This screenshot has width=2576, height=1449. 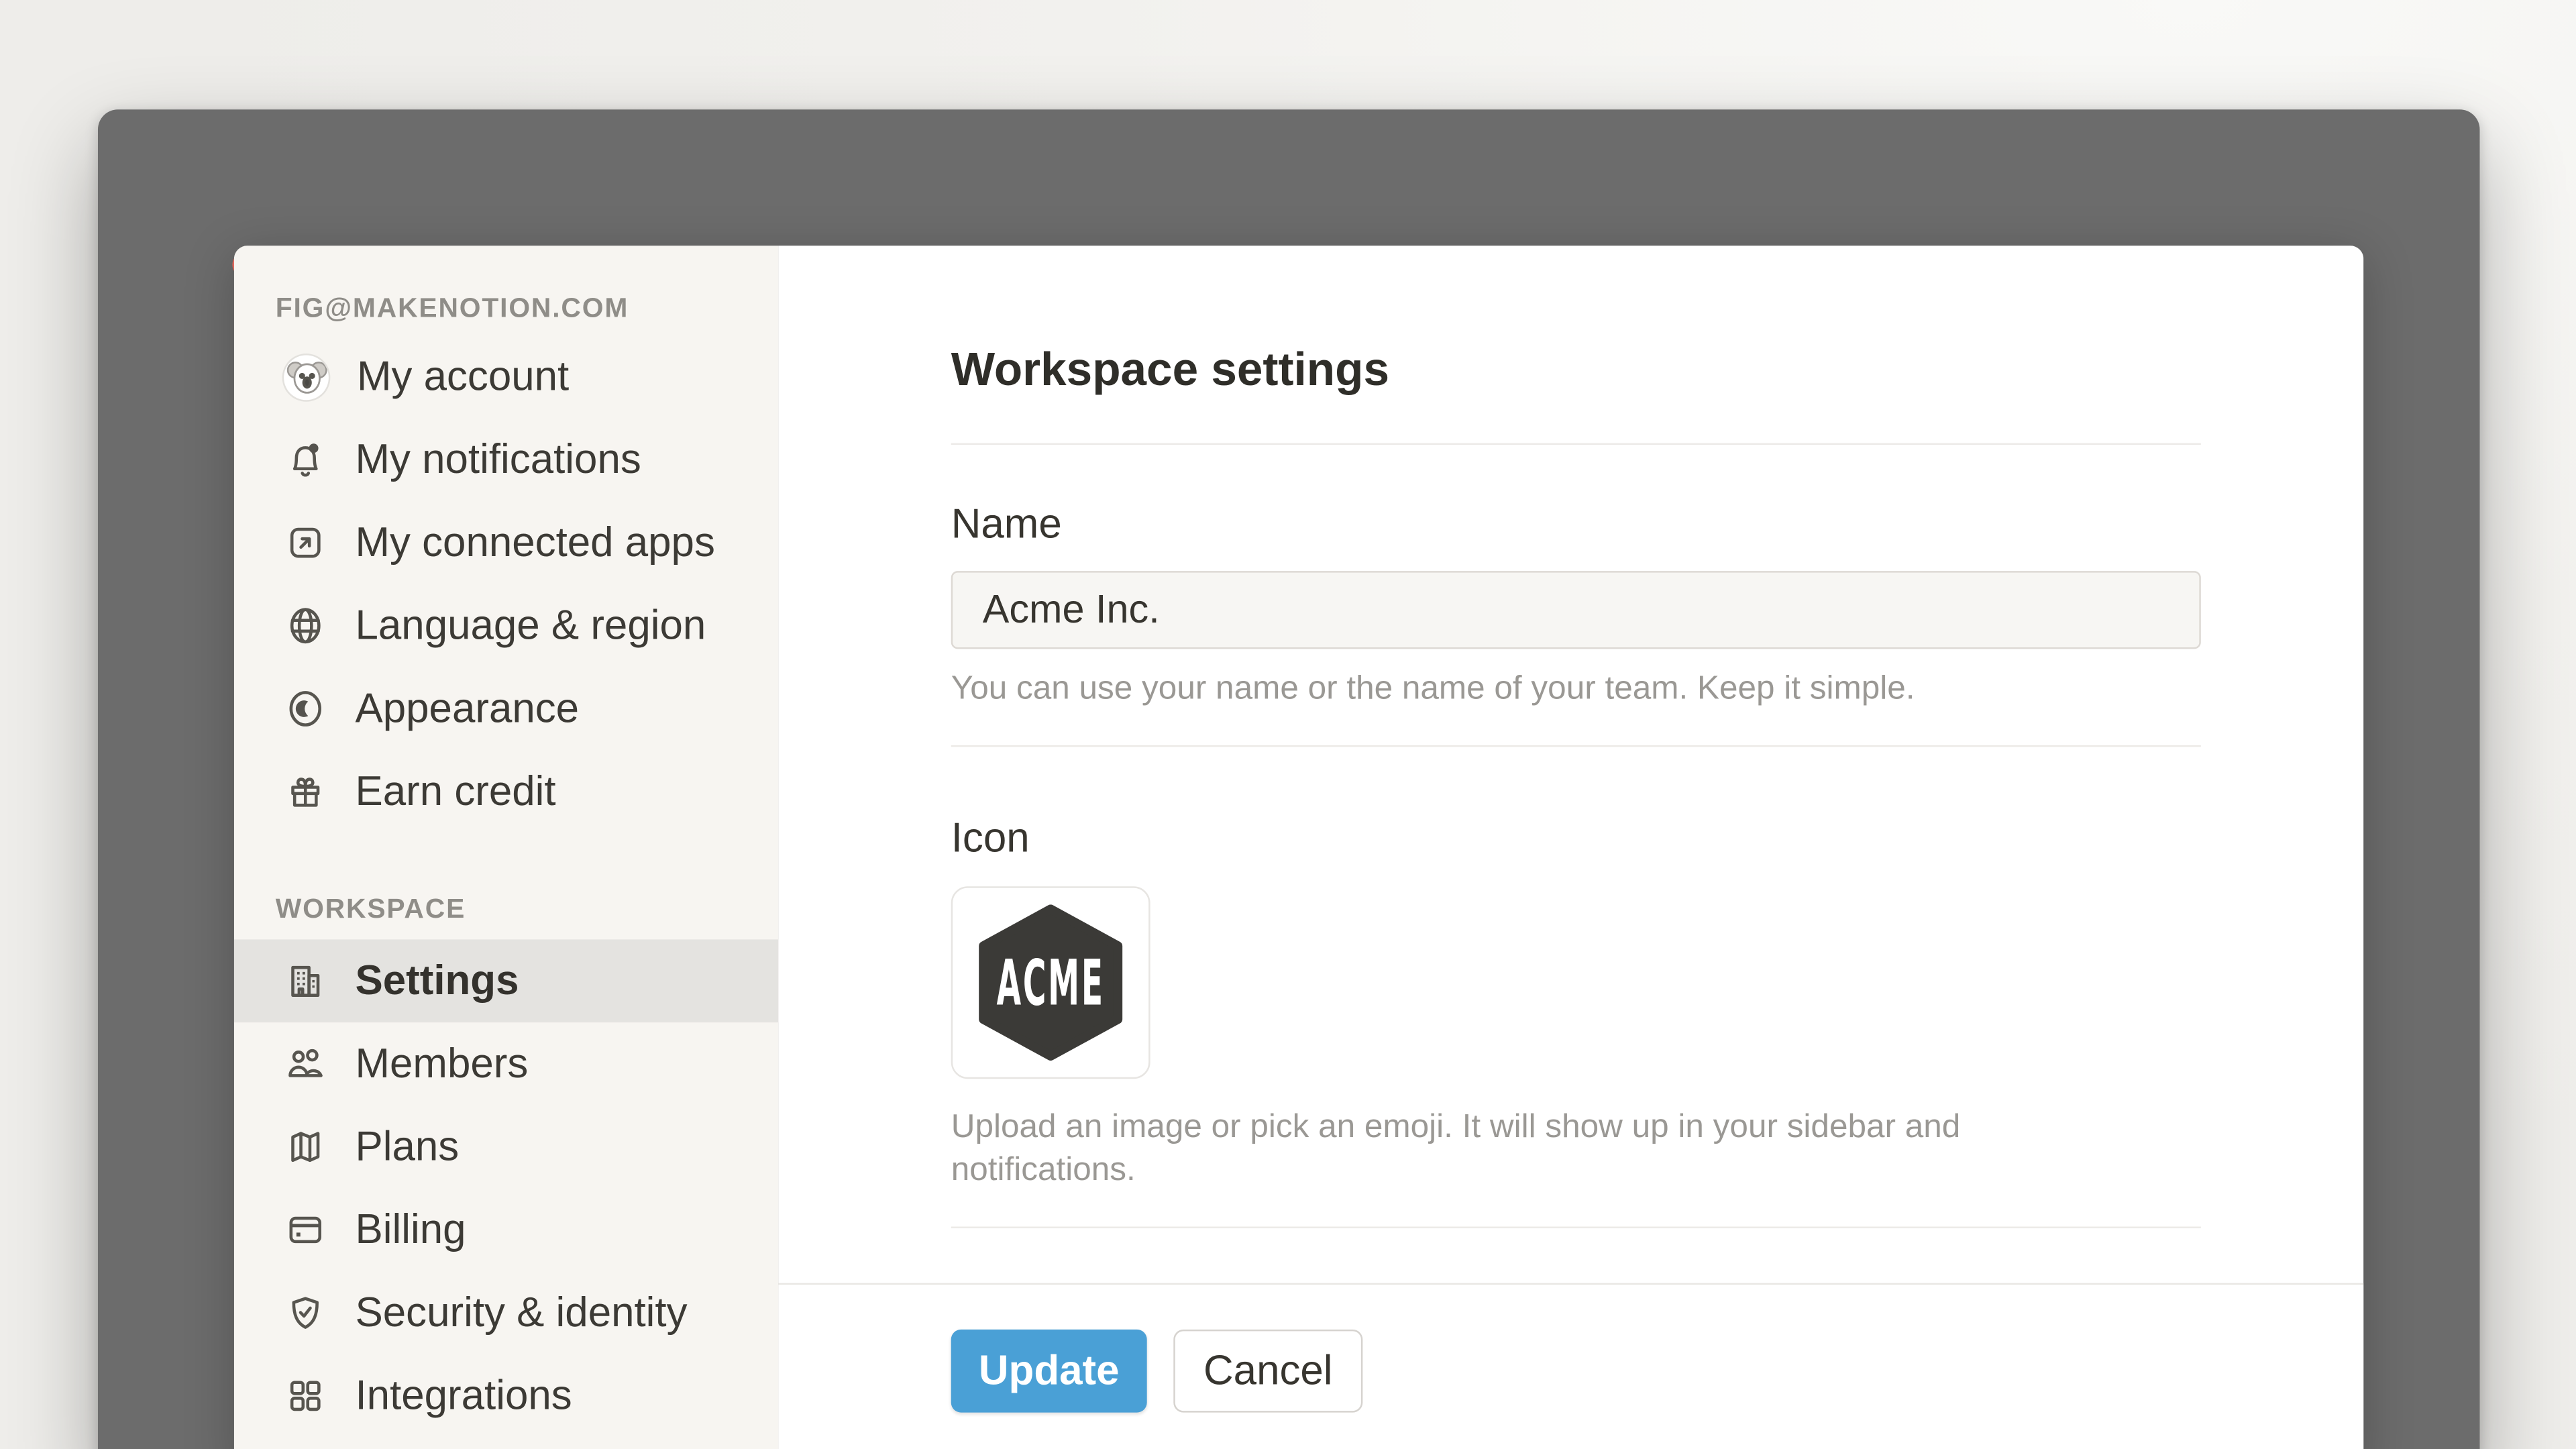 I want to click on sidebar-item-appearance: Appearance, so click(x=506, y=709).